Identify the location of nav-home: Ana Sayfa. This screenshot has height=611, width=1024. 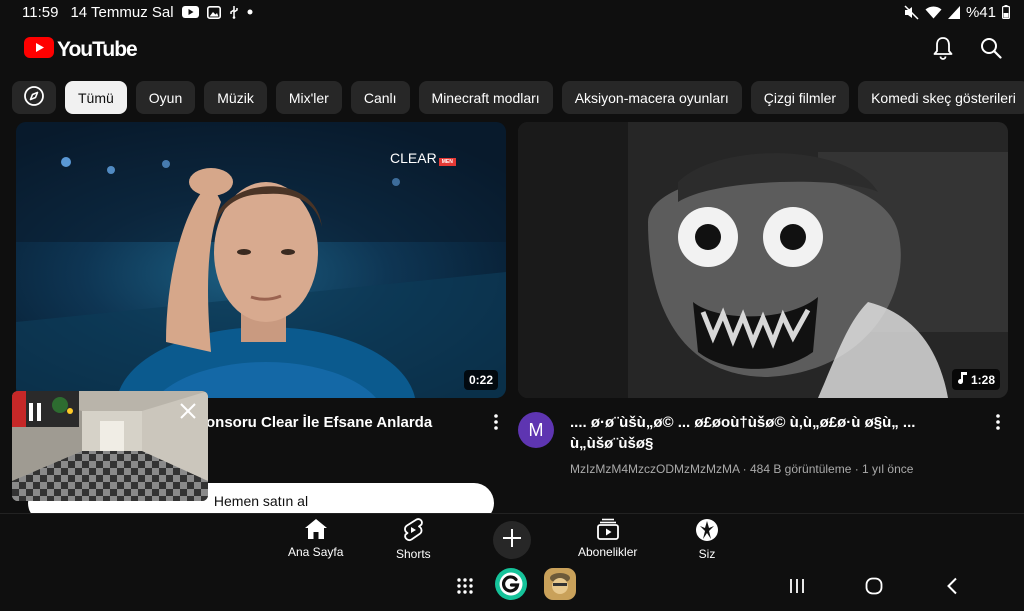
(315, 538).